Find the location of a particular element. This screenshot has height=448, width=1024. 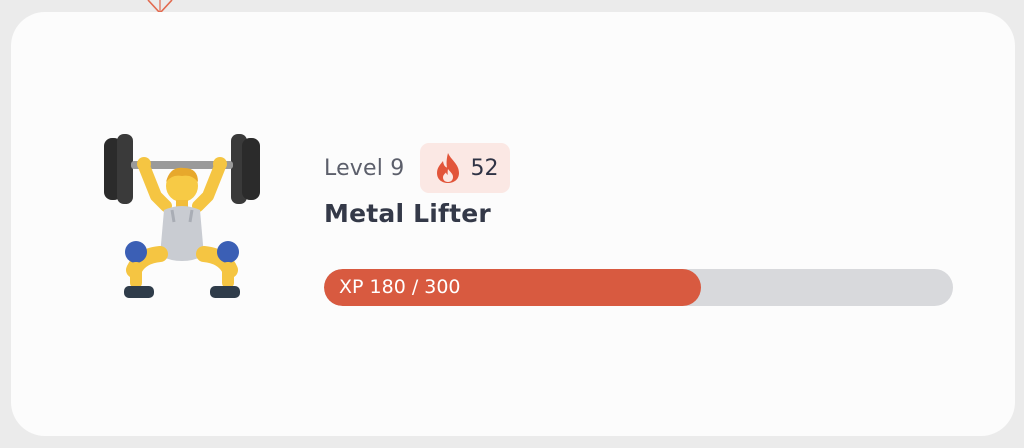

rank-title: Metal Lifter is located at coordinates (407, 213).